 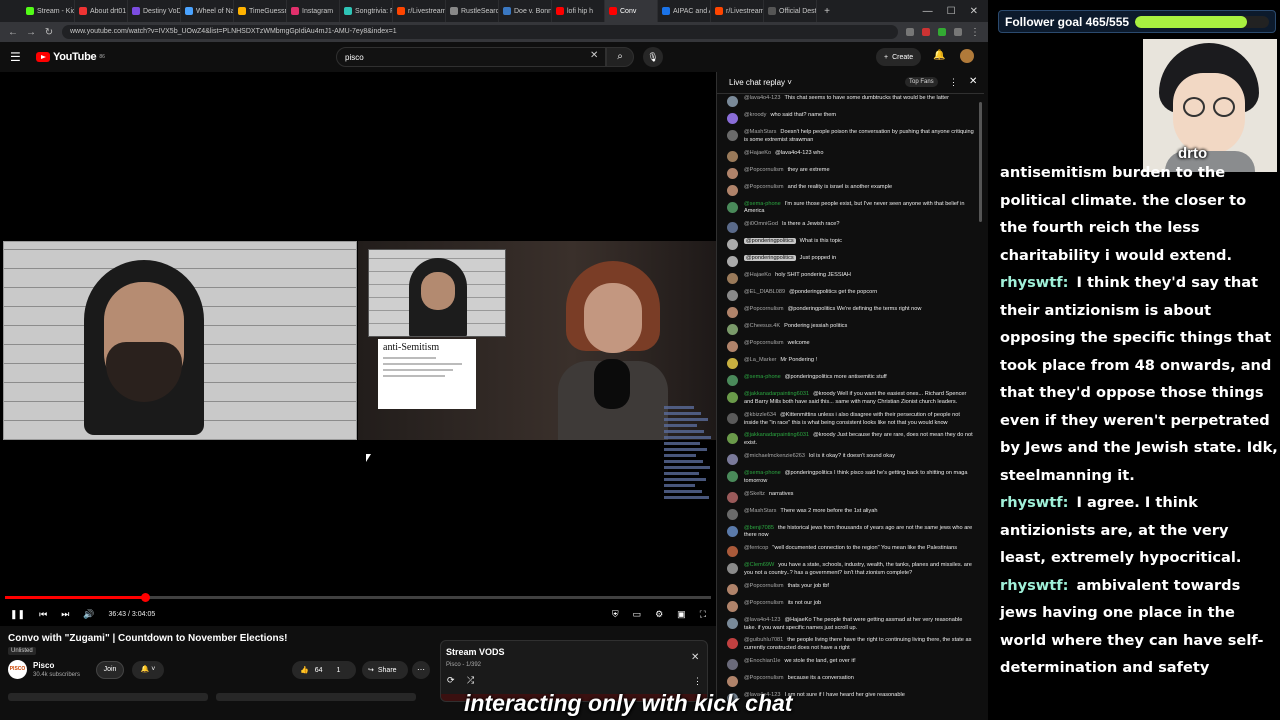 What do you see at coordinates (17, 614) in the screenshot?
I see `pause-icon: ❚❚` at bounding box center [17, 614].